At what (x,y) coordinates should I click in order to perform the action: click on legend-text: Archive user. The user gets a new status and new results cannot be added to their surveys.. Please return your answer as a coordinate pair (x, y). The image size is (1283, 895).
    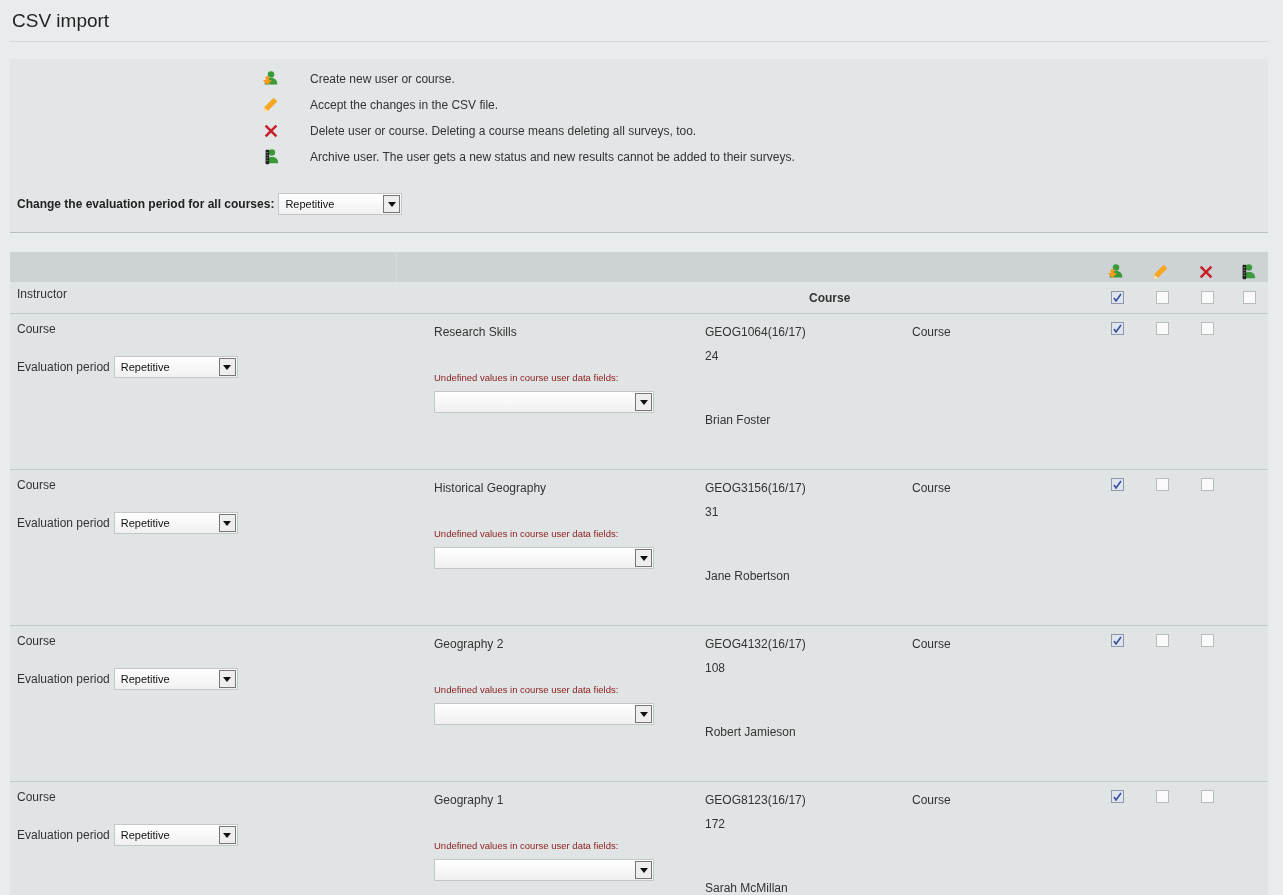
    Looking at the image, I should click on (553, 157).